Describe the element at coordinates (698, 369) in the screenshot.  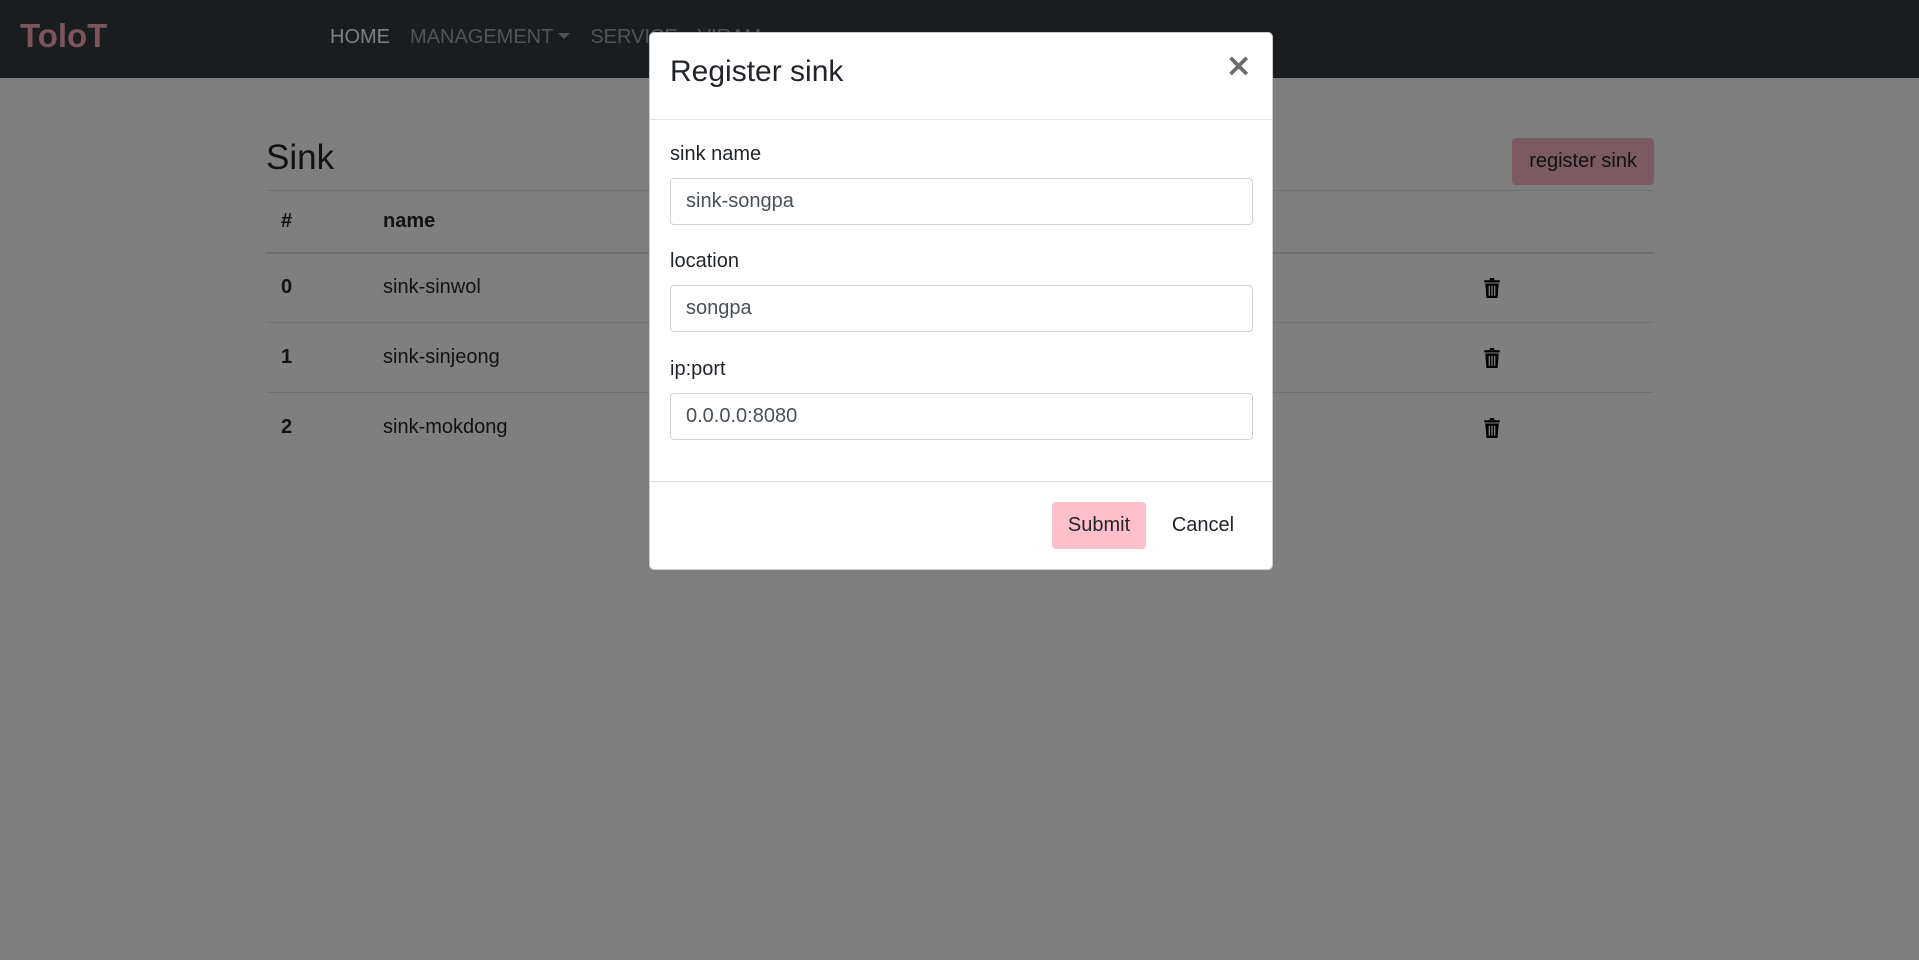
I see `ip-port-label: ip:port` at that location.